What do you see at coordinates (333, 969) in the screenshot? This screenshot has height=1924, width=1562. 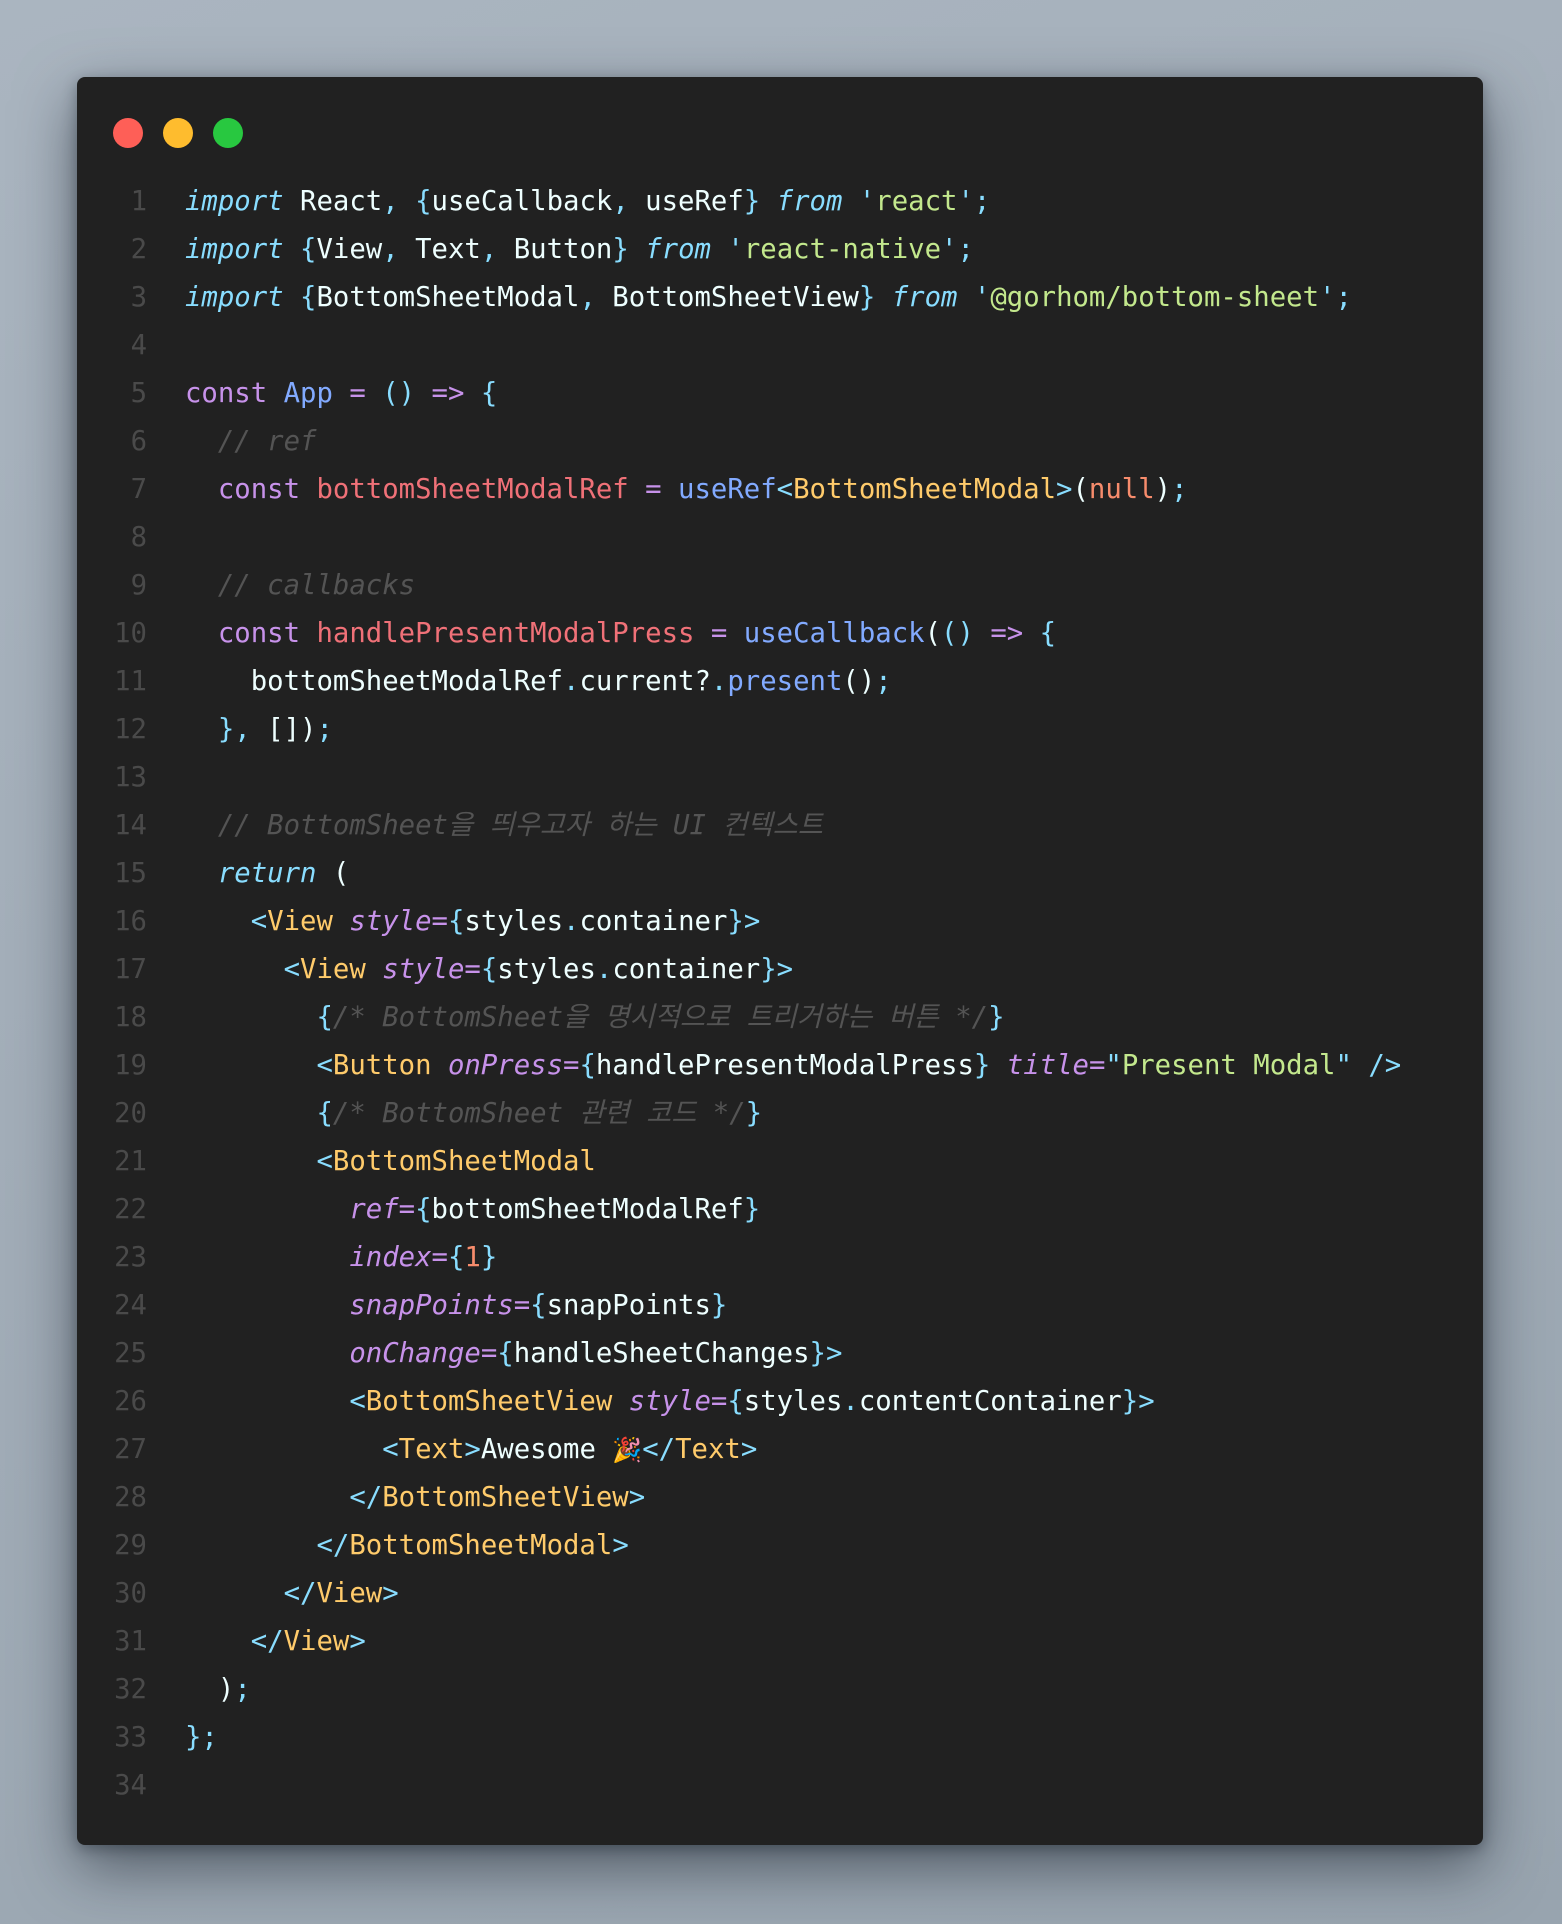 I see `tag-token: View` at bounding box center [333, 969].